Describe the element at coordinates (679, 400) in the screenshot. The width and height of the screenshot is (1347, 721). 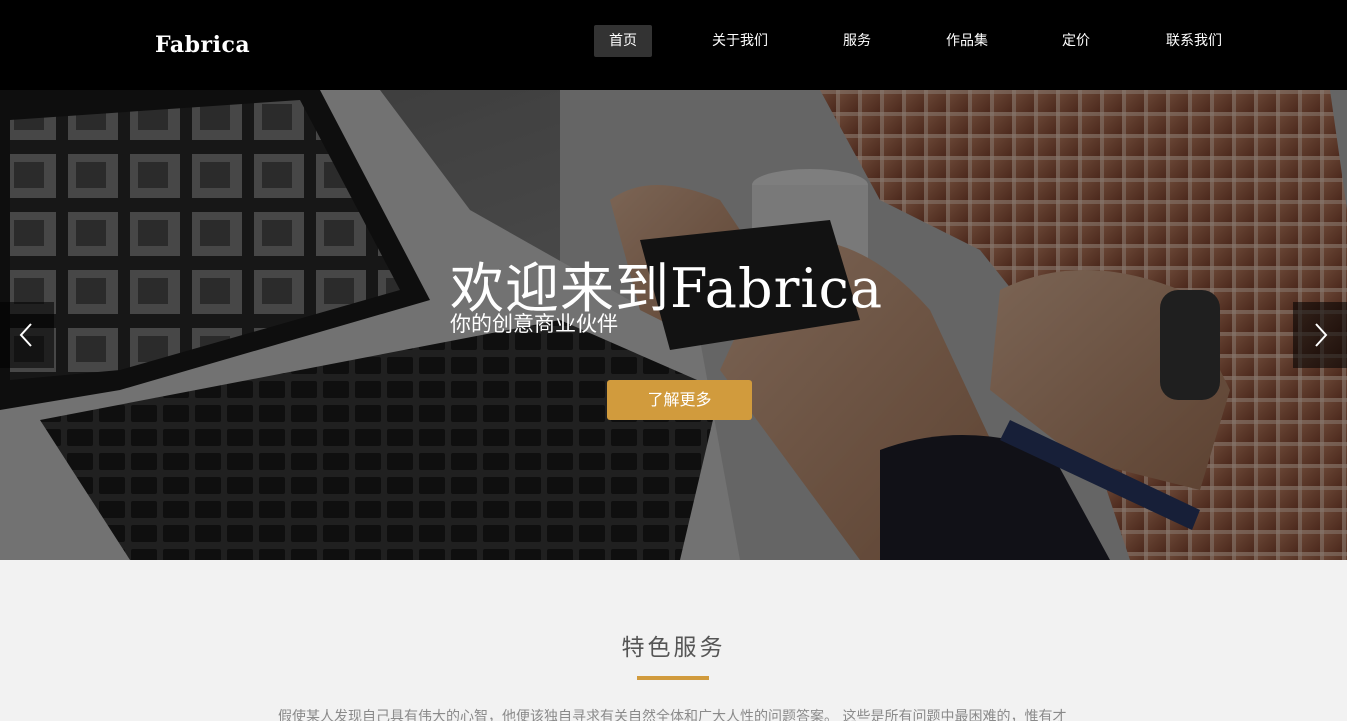
I see `learn-more-button: 了解更多` at that location.